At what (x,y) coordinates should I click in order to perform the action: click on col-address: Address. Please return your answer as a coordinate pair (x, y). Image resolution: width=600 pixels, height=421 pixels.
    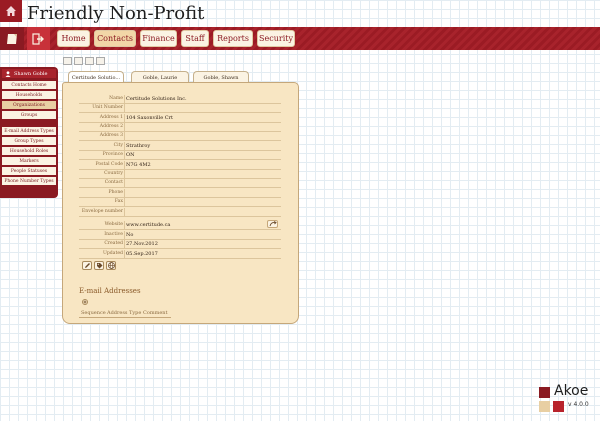
    Looking at the image, I should click on (117, 313).